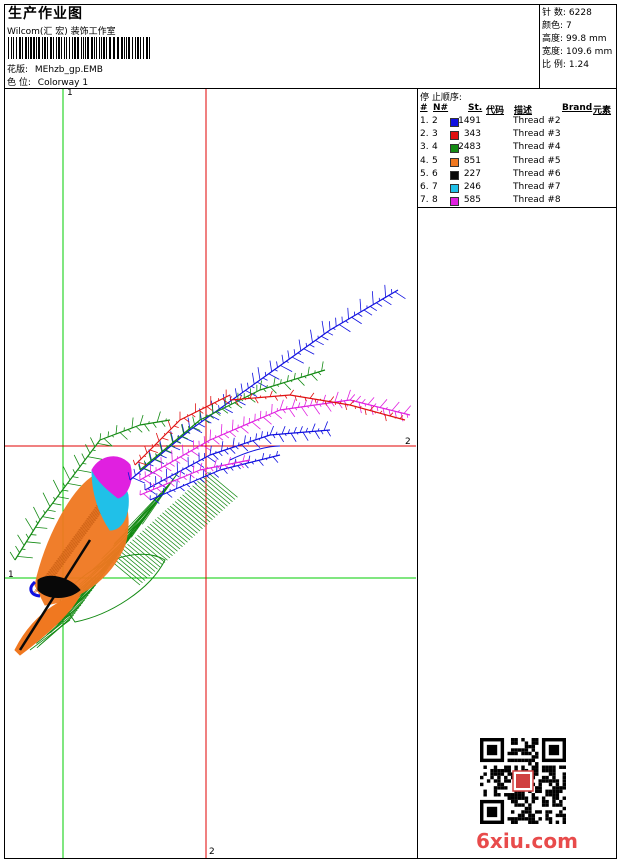 The height and width of the screenshot is (860, 620). Describe the element at coordinates (317, 405) in the screenshot. I see `red-tail-tip` at that location.